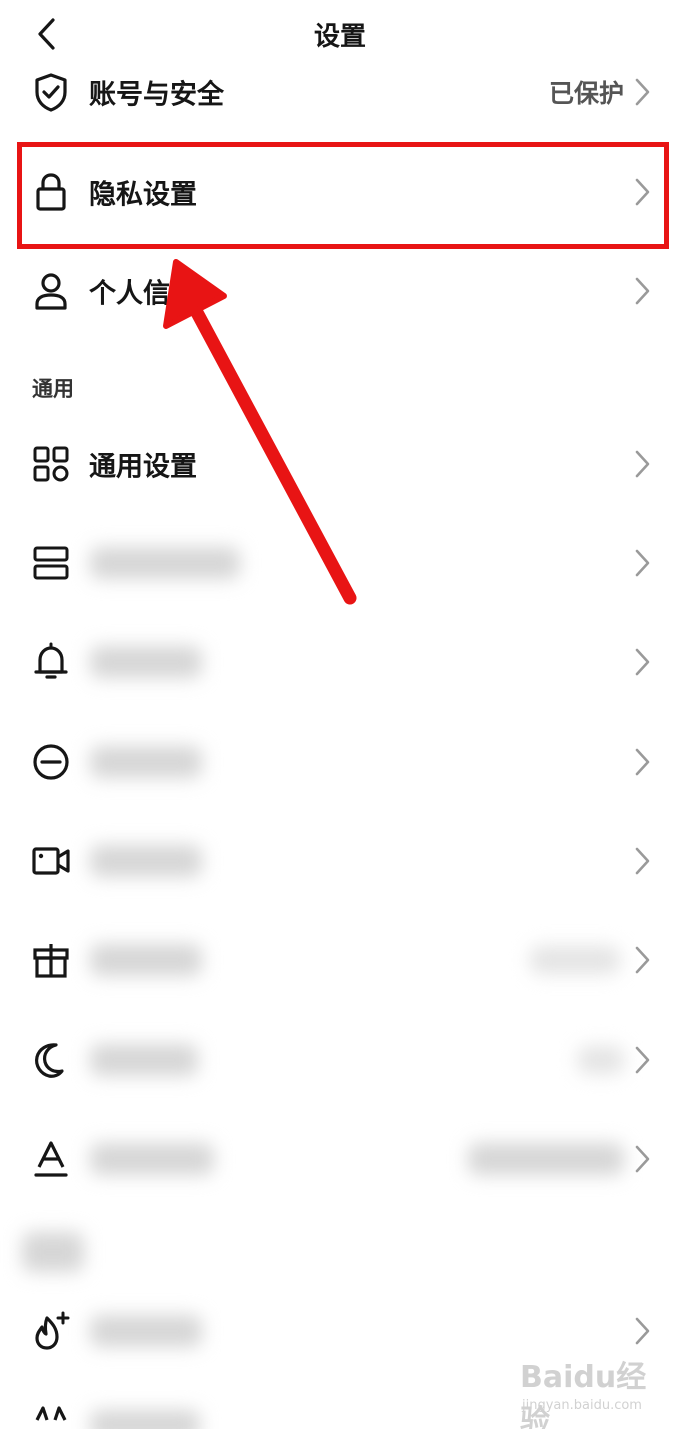 The height and width of the screenshot is (1429, 680). Describe the element at coordinates (582, 1405) in the screenshot. I see `watermark-url: jingyan.baidu.com` at that location.